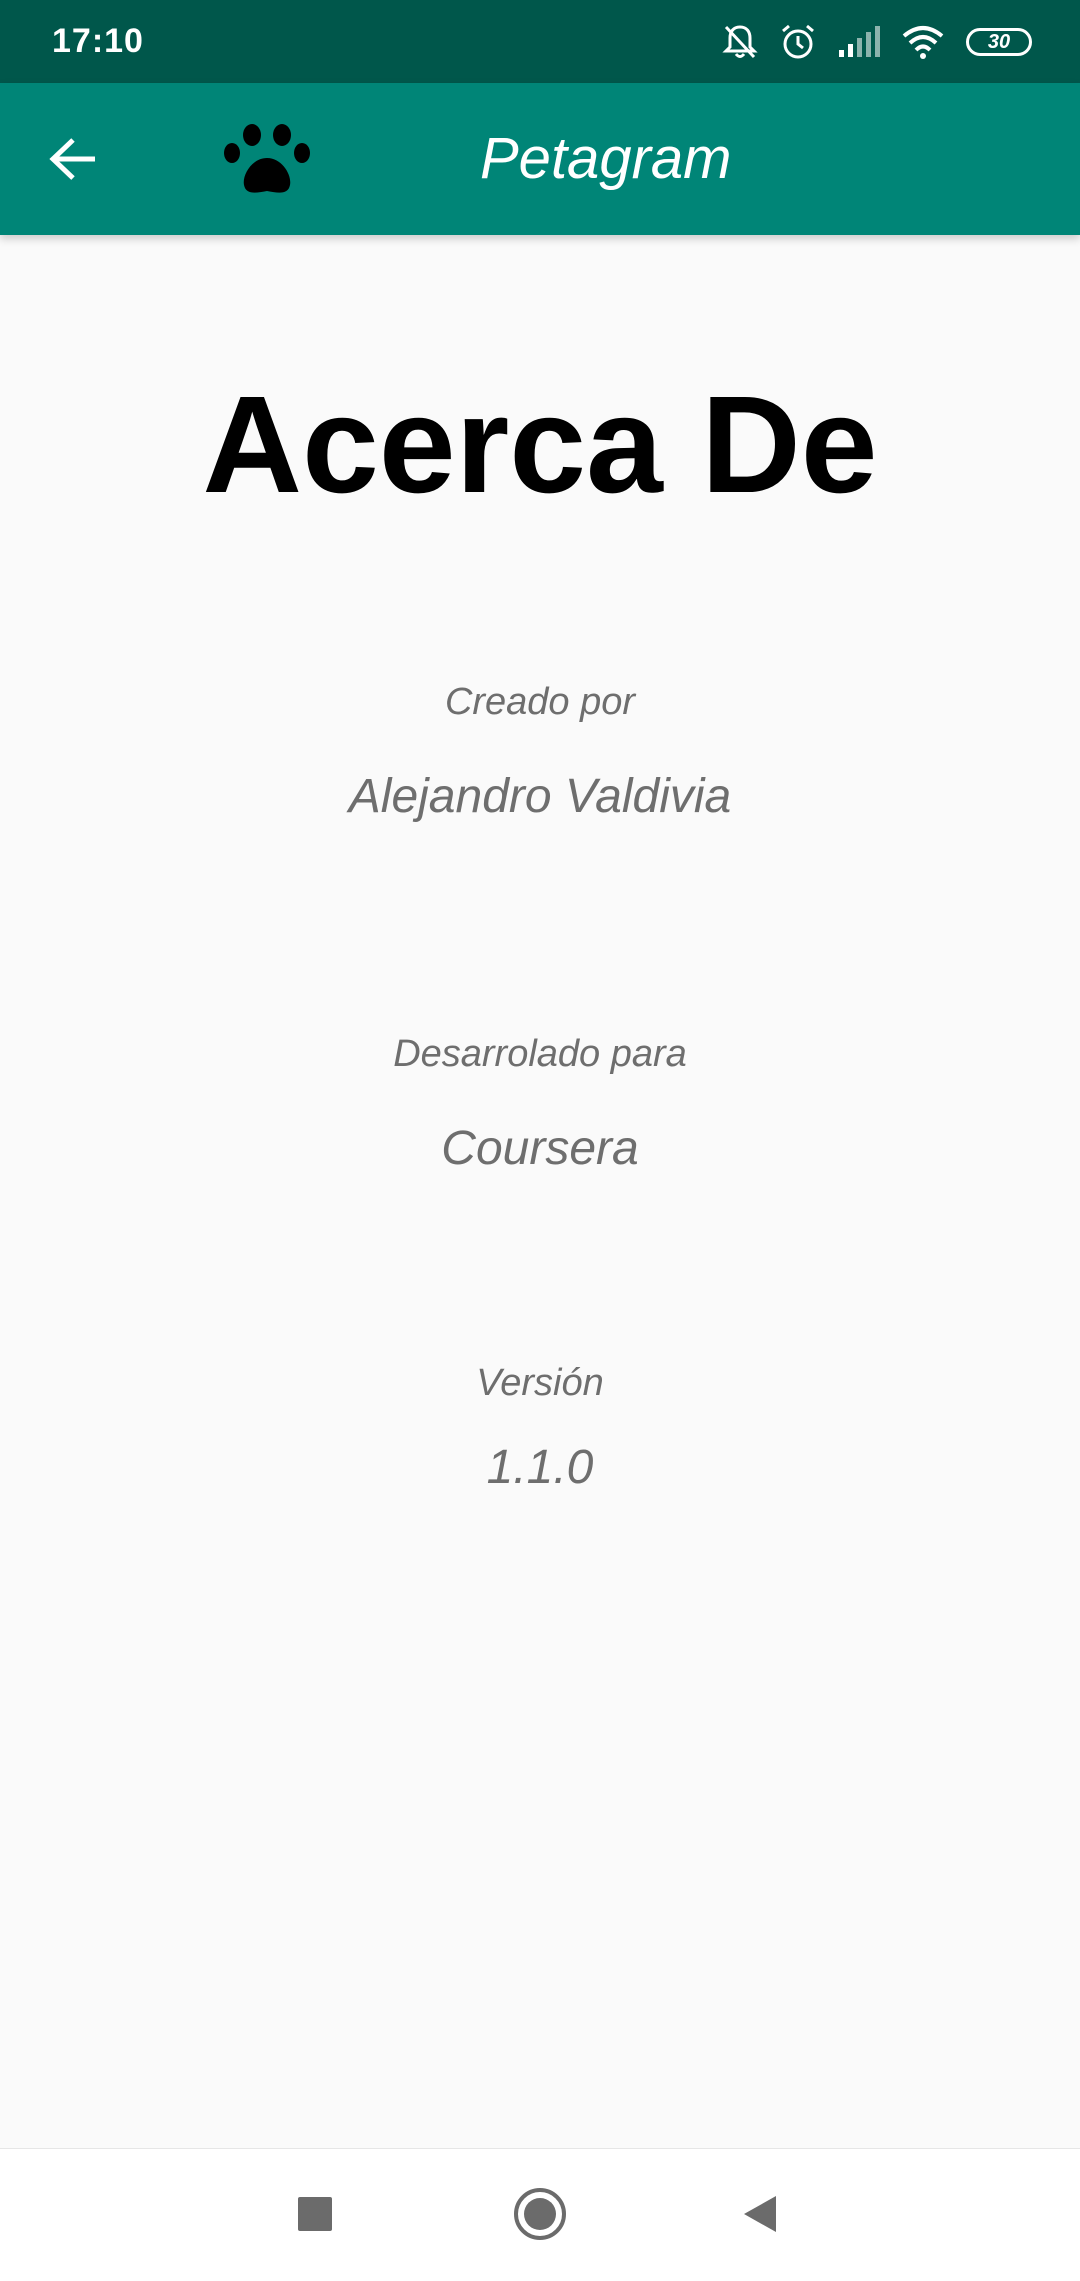 This screenshot has height=2281, width=1080. I want to click on developed-for-value: Coursera, so click(540, 1148).